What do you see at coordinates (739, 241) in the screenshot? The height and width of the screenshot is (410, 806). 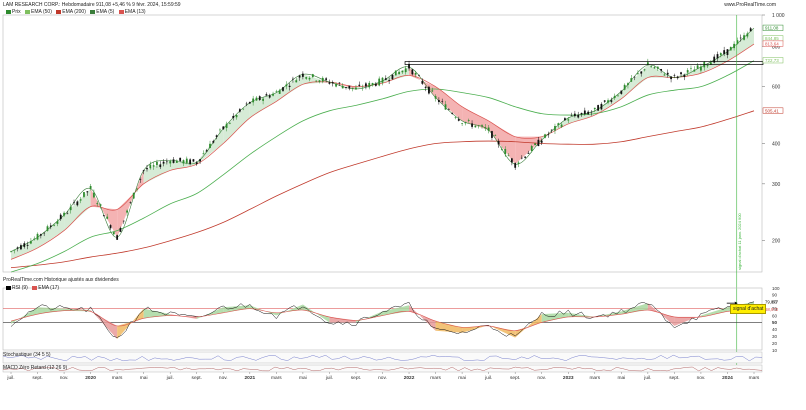 I see `buy-signal-vertical-label: signal d'achat 11 janv. 2024 900` at bounding box center [739, 241].